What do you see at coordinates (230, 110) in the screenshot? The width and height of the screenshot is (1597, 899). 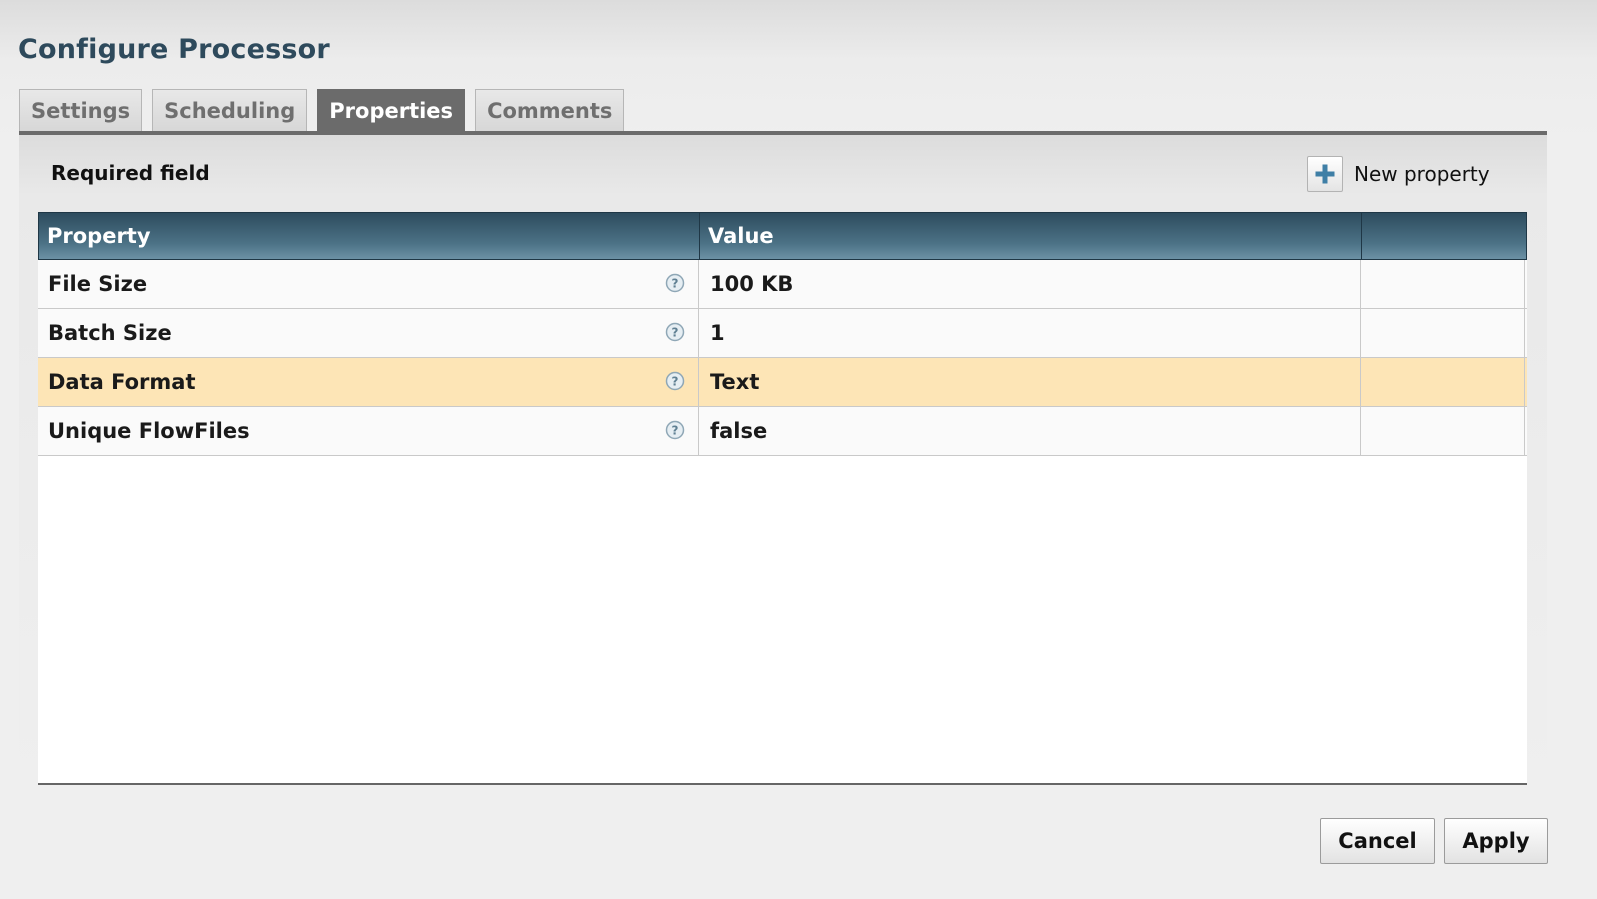 I see `tab-scheduling: Scheduling` at bounding box center [230, 110].